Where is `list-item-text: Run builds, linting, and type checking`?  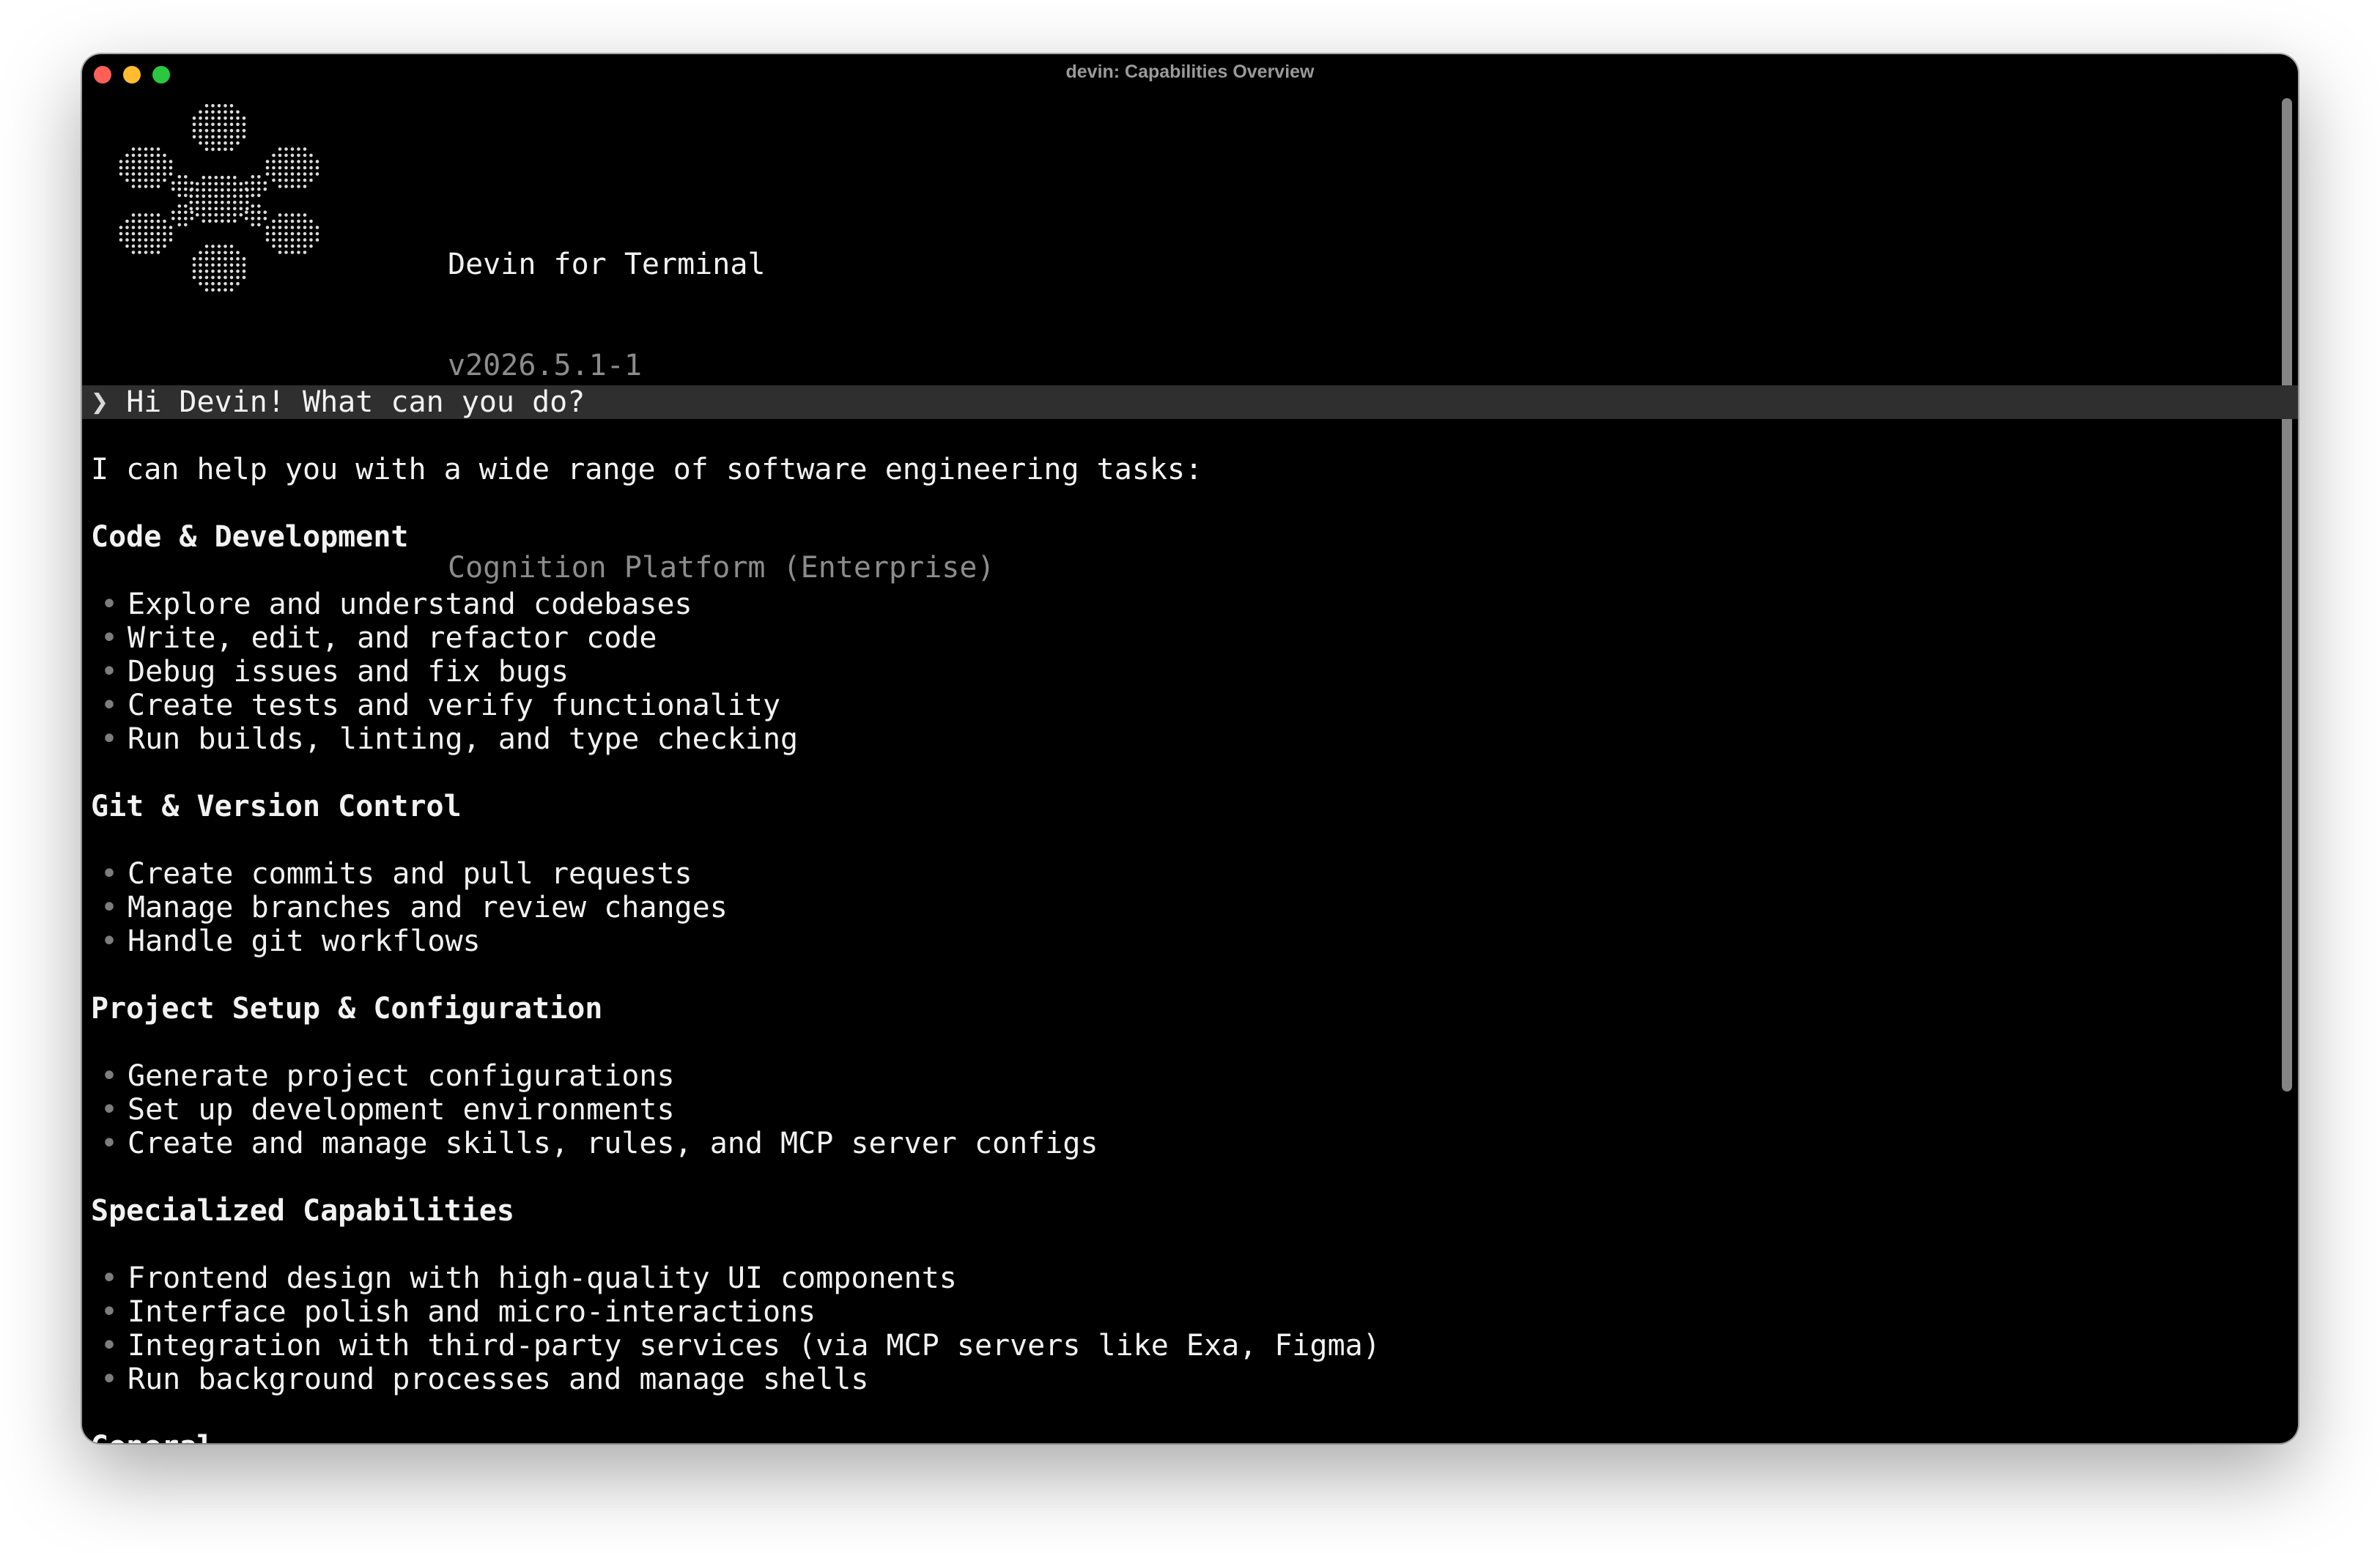
list-item-text: Run builds, linting, and type checking is located at coordinates (463, 739).